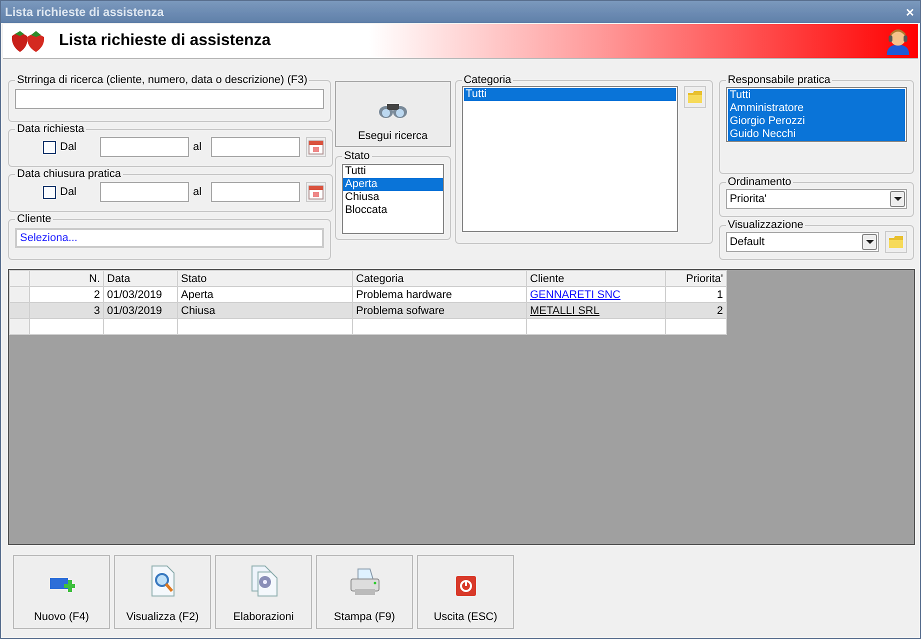  I want to click on column-header: N., so click(67, 278).